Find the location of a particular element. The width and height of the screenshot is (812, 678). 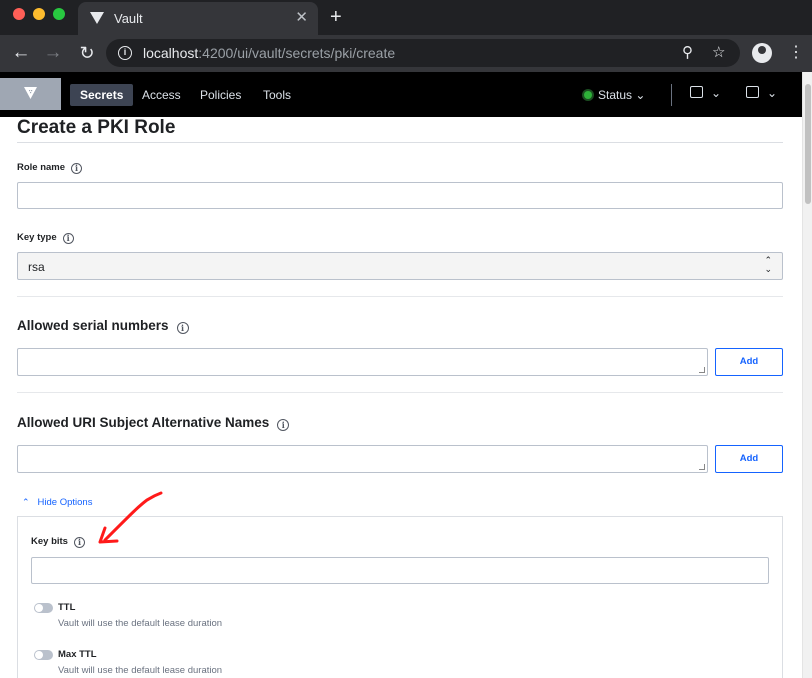

select-arrows-icon: ⌃ ⌄ is located at coordinates (768, 264).